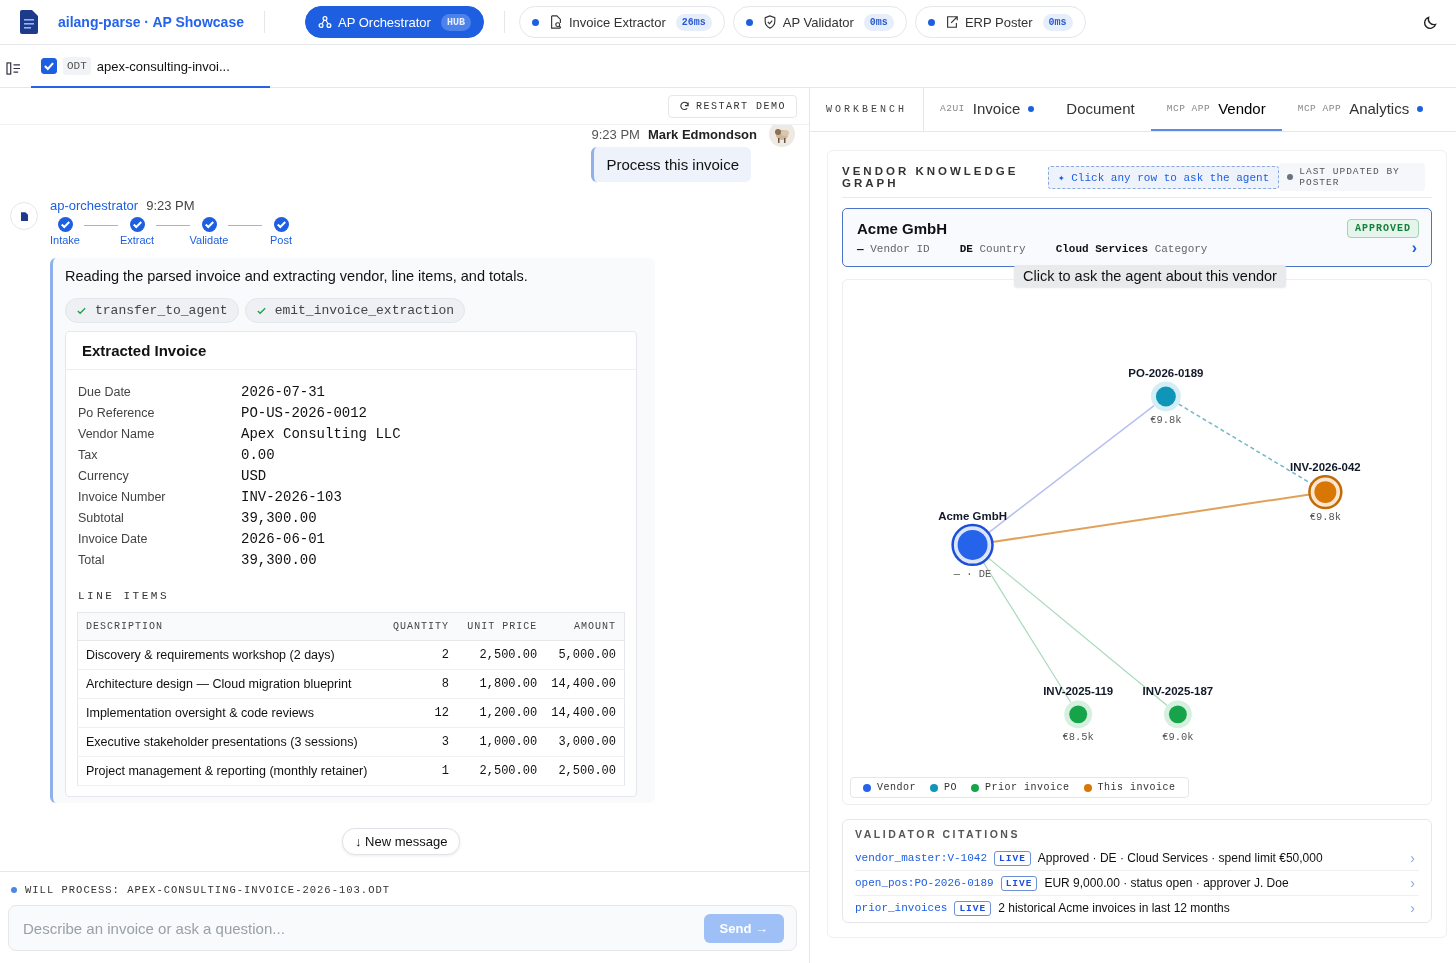  I want to click on node-value: — · DE, so click(972, 573).